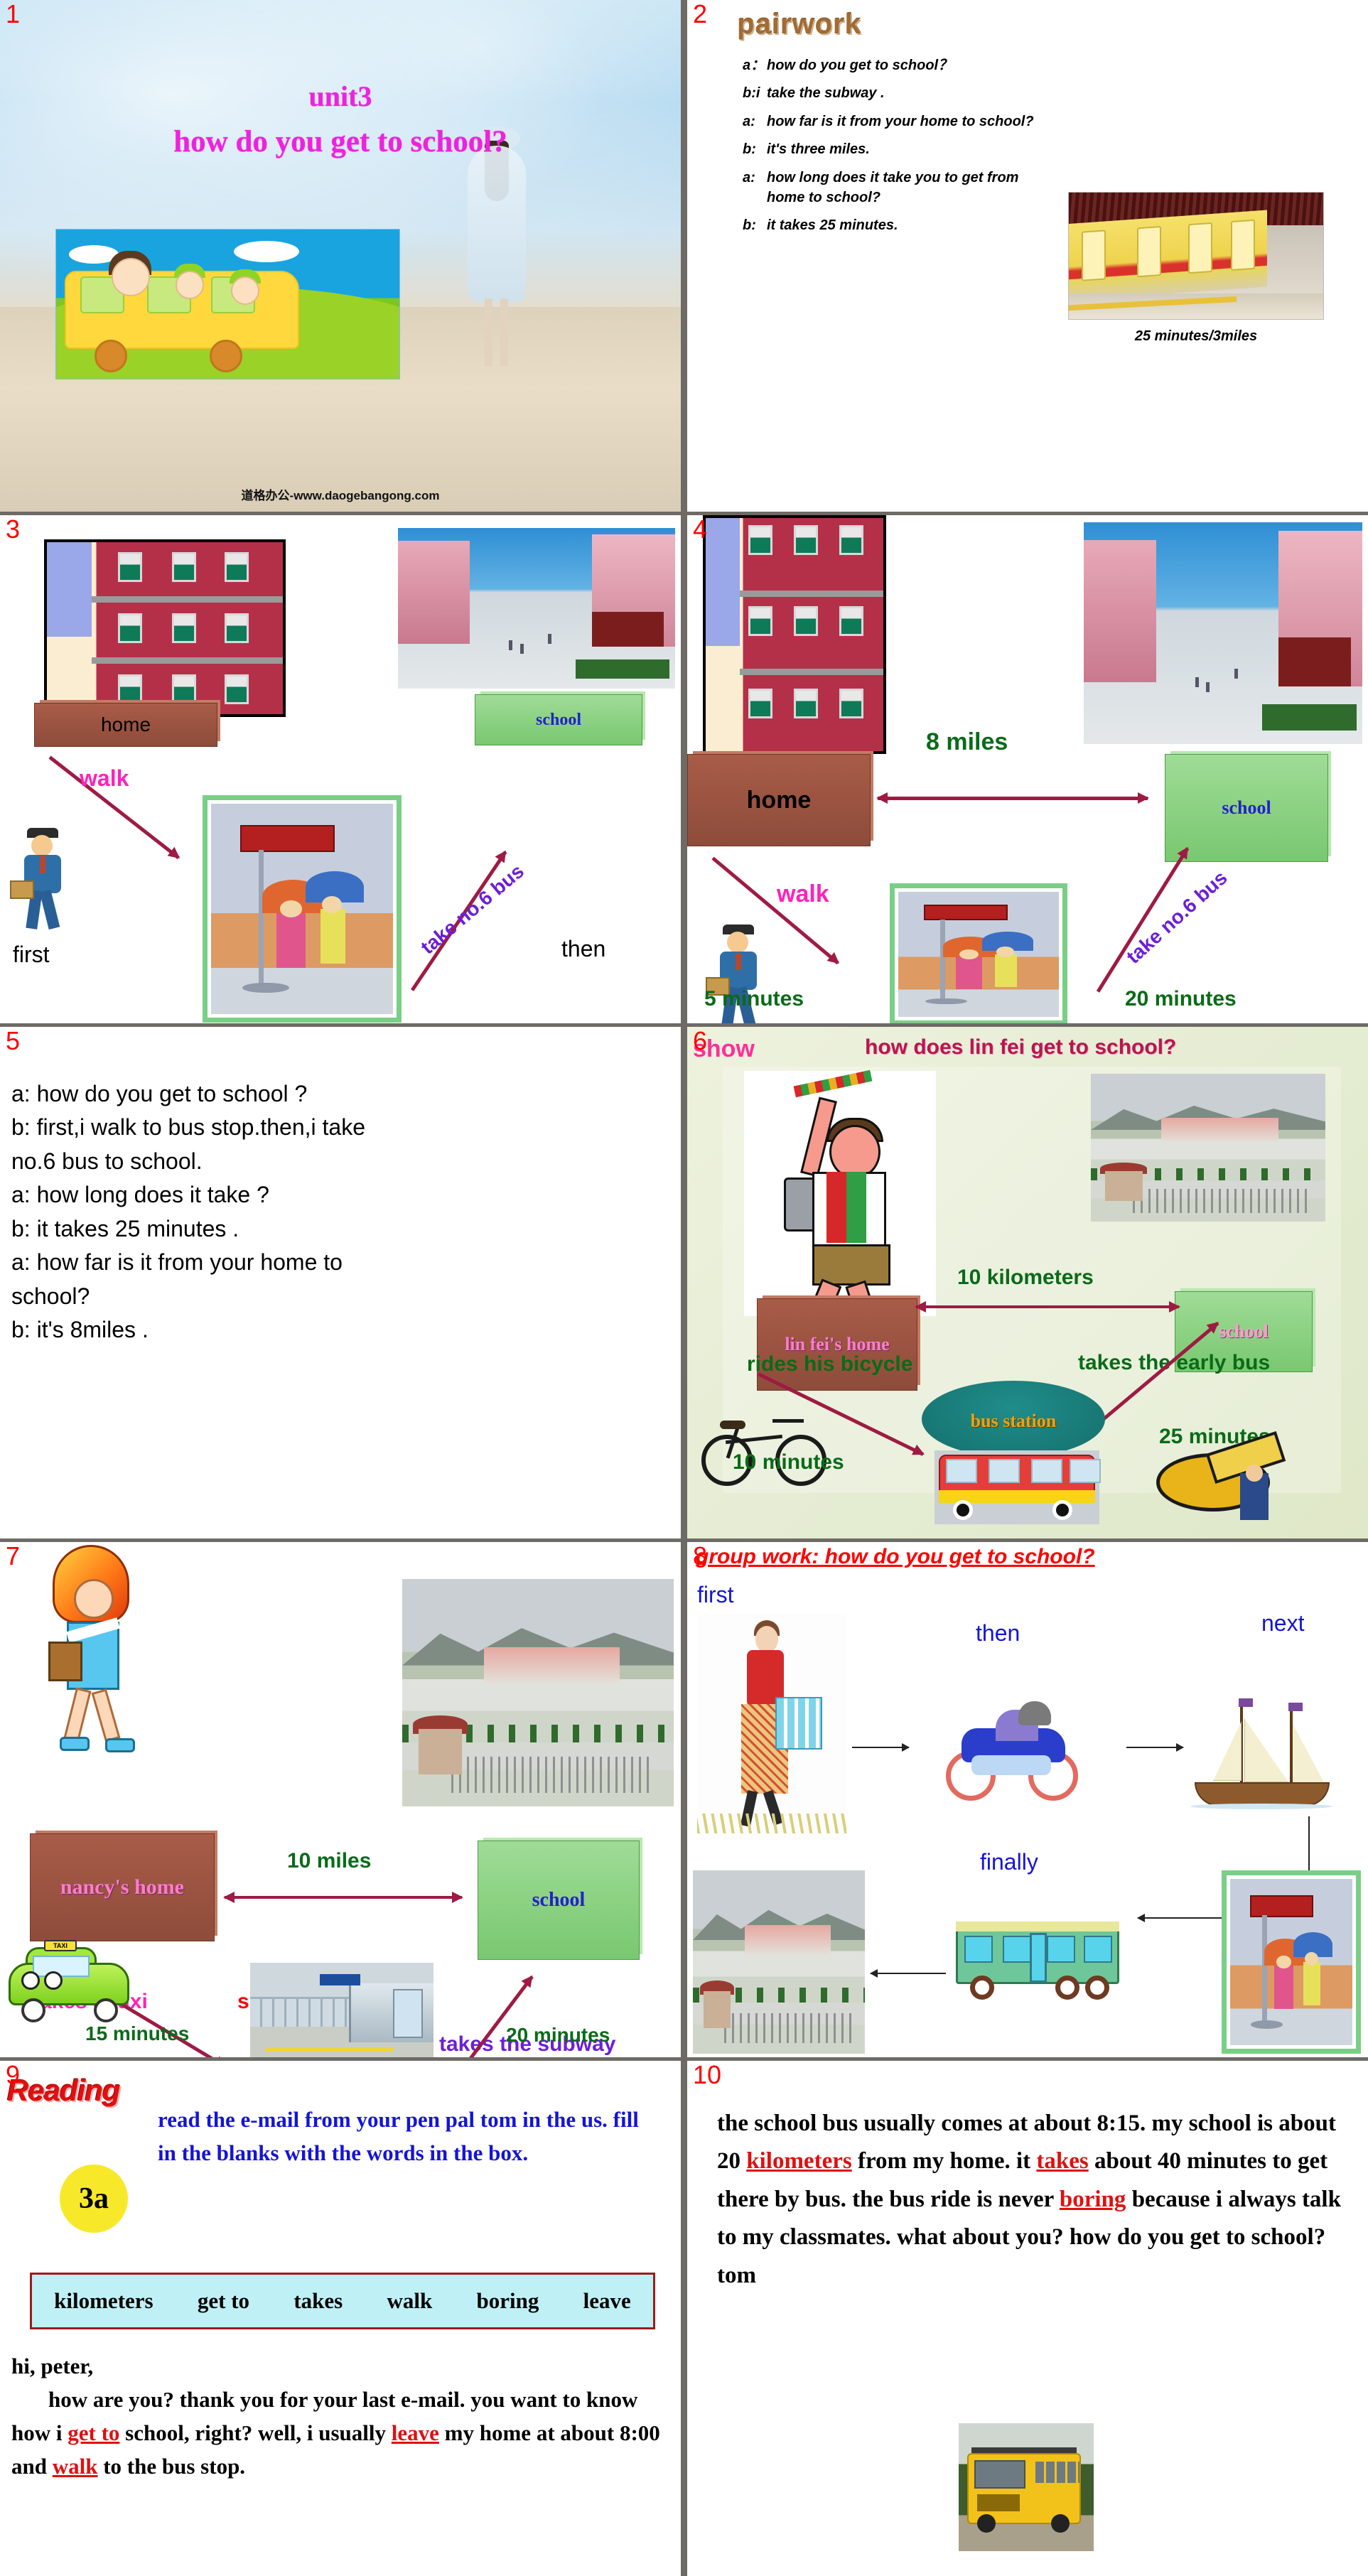 This screenshot has height=2576, width=1368. Describe the element at coordinates (558, 719) in the screenshot. I see `school-node: school` at that location.